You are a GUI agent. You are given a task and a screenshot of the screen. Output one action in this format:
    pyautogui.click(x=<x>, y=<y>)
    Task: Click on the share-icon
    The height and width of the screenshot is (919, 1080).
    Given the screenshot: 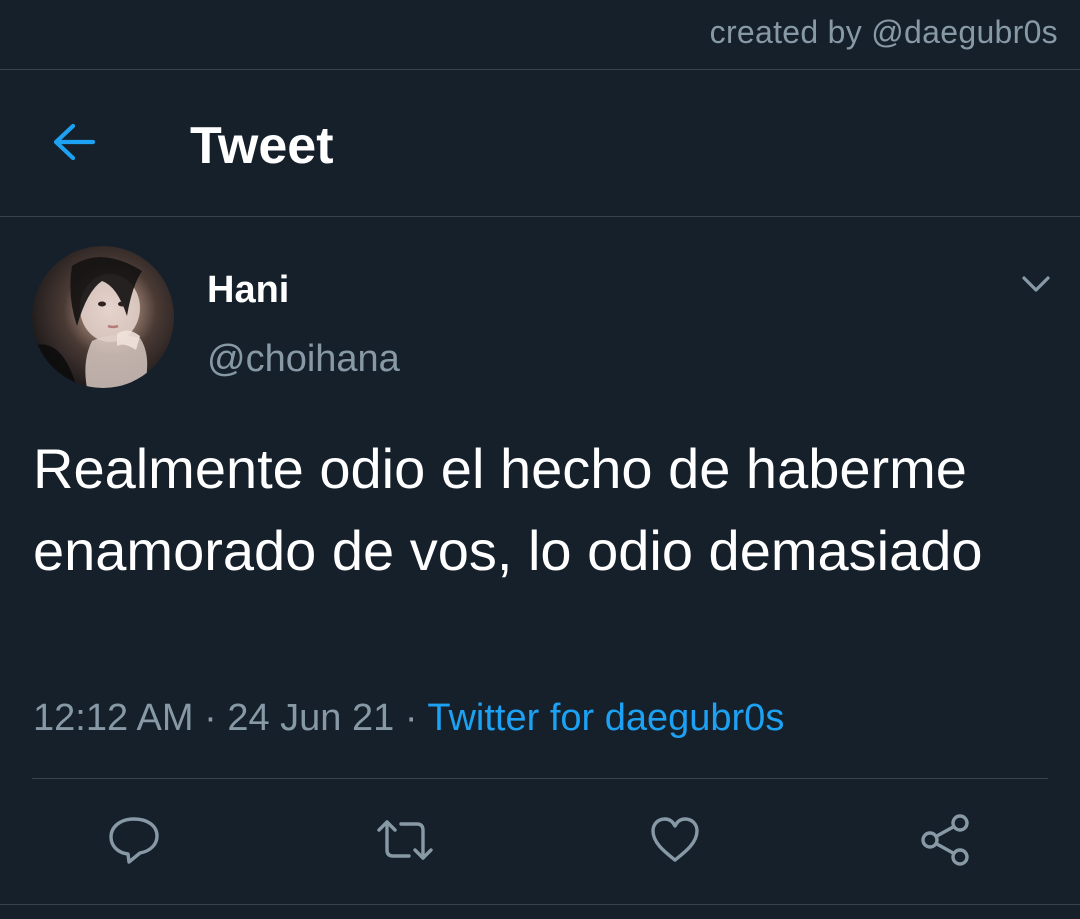 What is the action you would take?
    pyautogui.click(x=945, y=842)
    